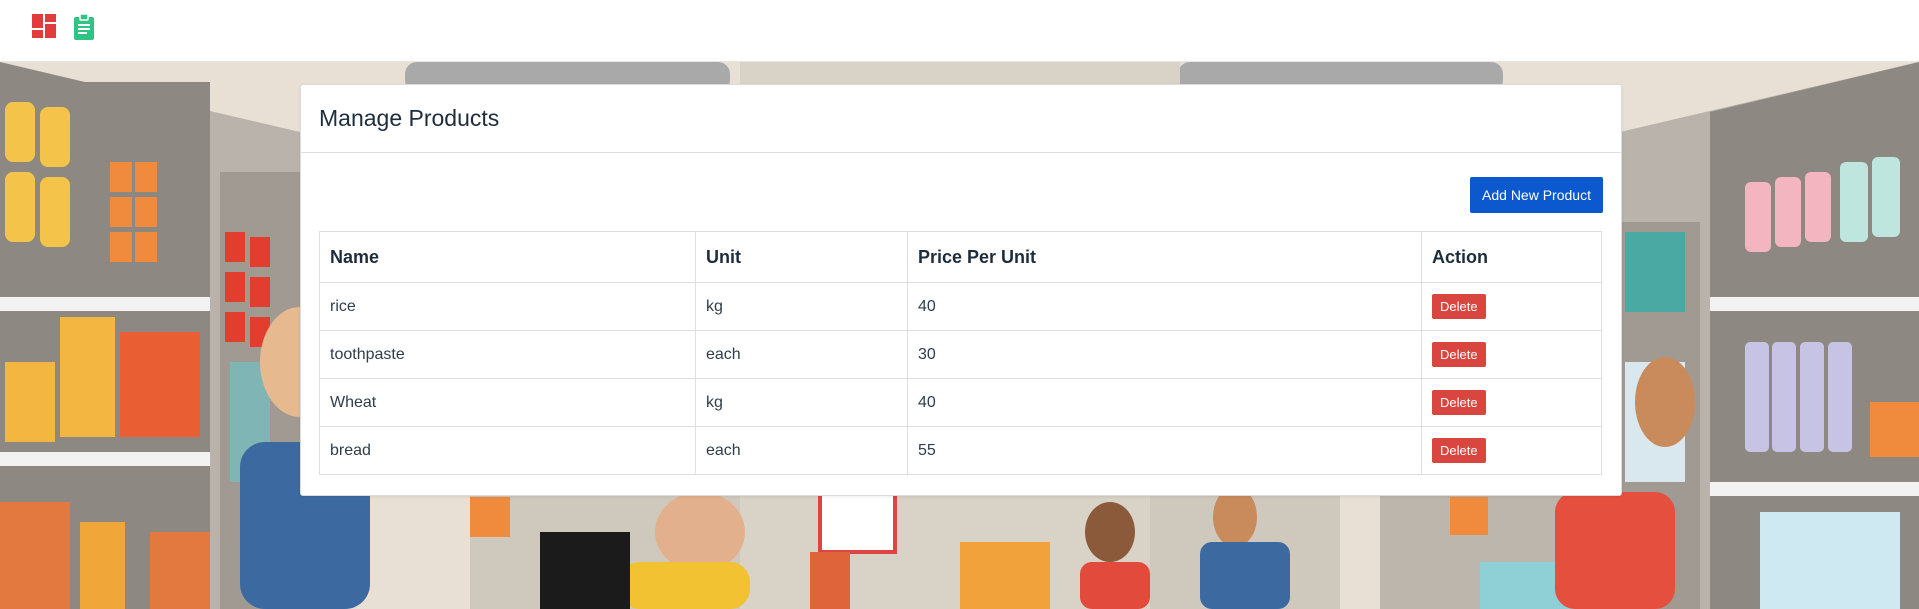 The height and width of the screenshot is (609, 1919). I want to click on page-title: Manage Products, so click(409, 118).